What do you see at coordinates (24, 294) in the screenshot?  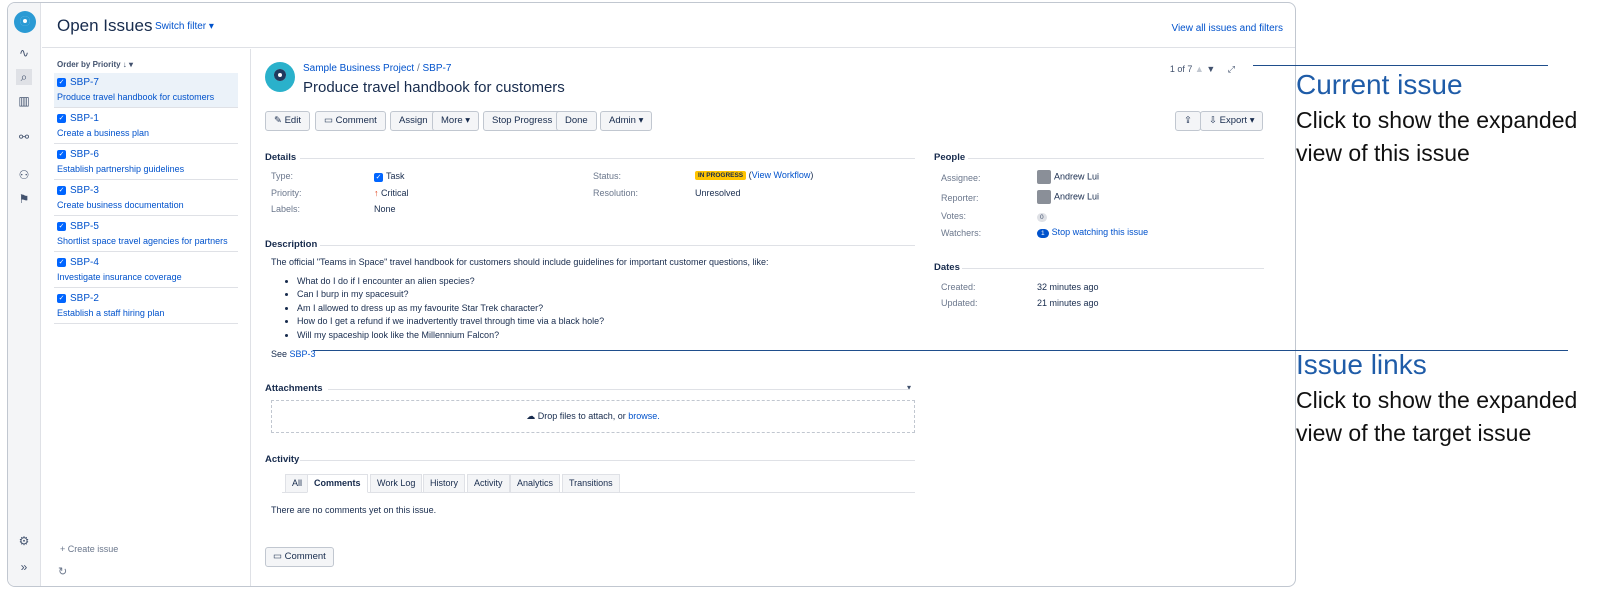 I see `left-navigation: ∿ ⌕ ▥ ⚯ ⚇ ⚑ ⚙ »` at bounding box center [24, 294].